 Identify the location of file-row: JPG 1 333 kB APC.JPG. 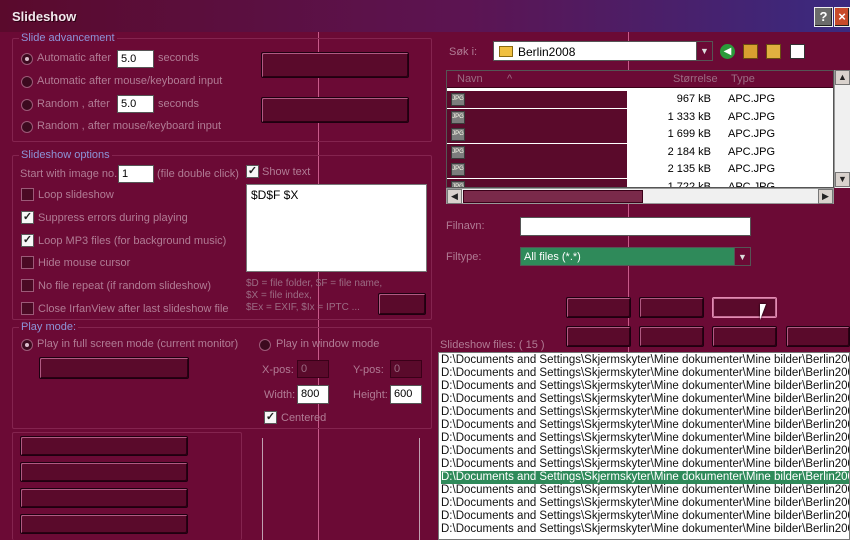
(640, 117).